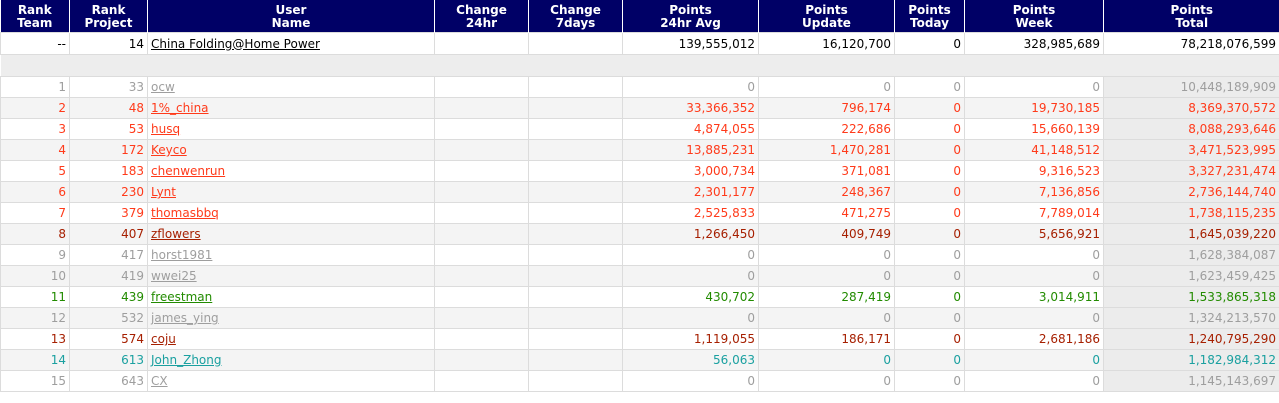 The image size is (1279, 403). Describe the element at coordinates (1191, 150) in the screenshot. I see `points-total-cell: 3,471,523,995` at that location.